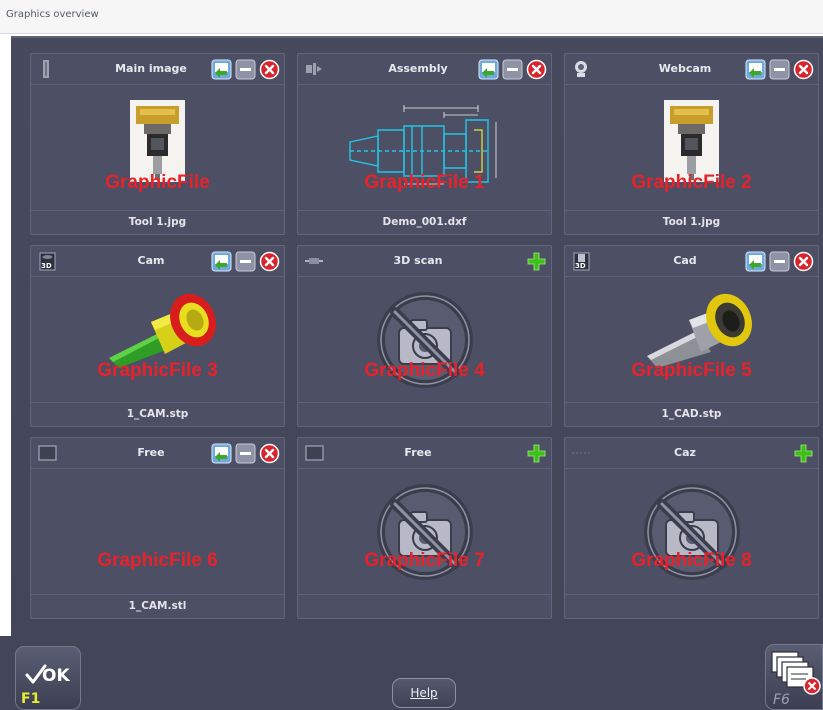 This screenshot has height=710, width=823. Describe the element at coordinates (424, 370) in the screenshot. I see `graphic-file-label: GraphicFile 4` at that location.